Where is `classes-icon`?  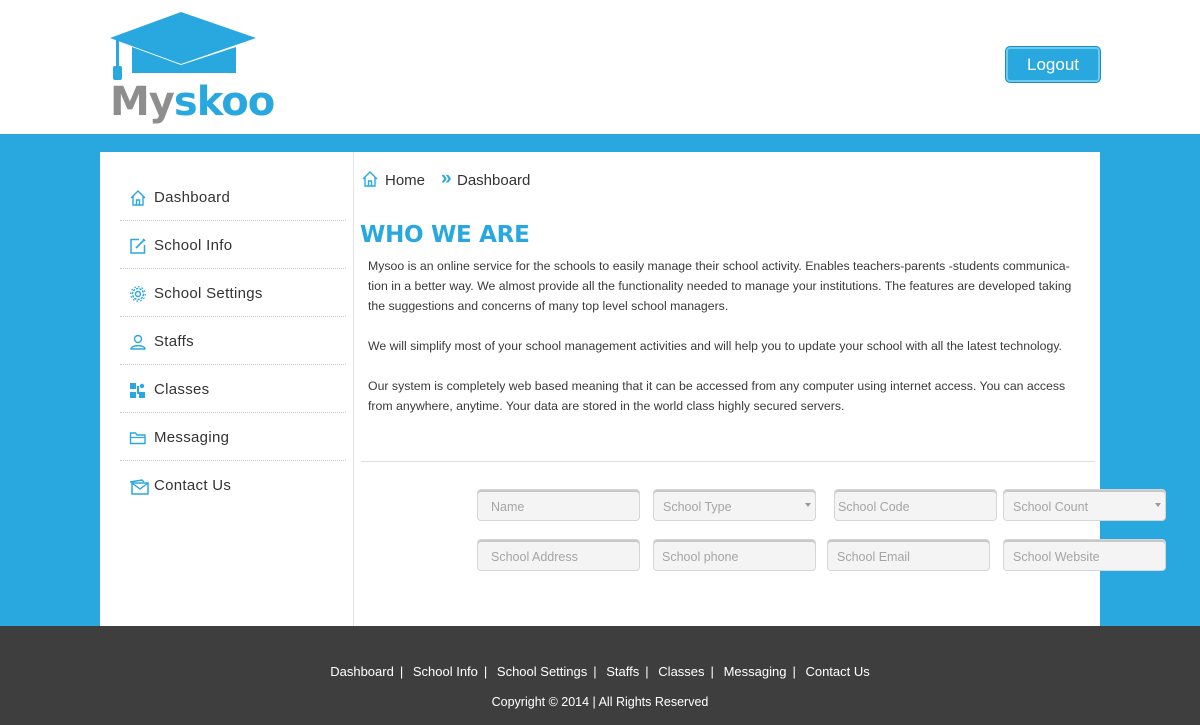
classes-icon is located at coordinates (137, 390).